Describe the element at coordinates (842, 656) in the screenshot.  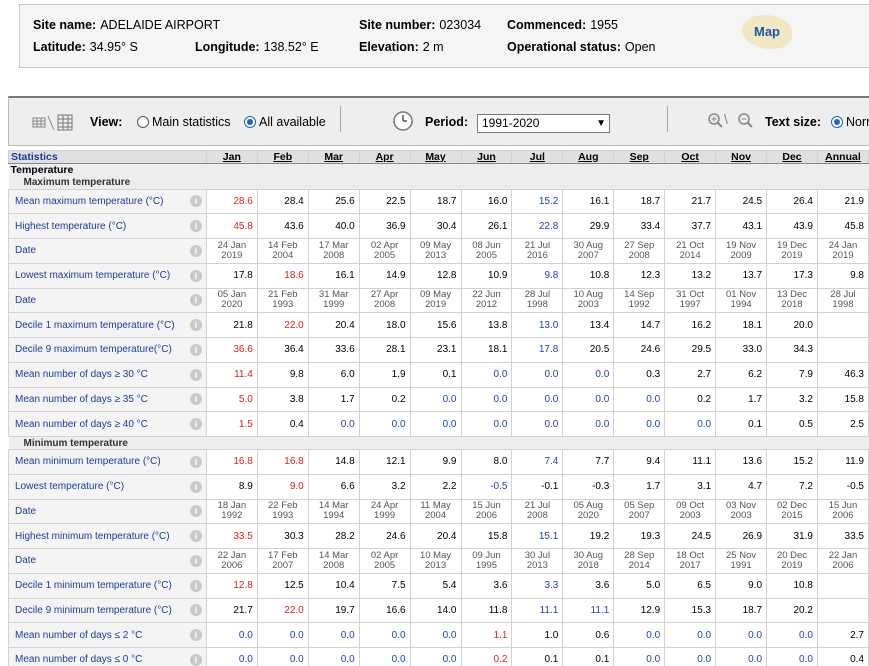
I see `value-cell: 0.4` at that location.